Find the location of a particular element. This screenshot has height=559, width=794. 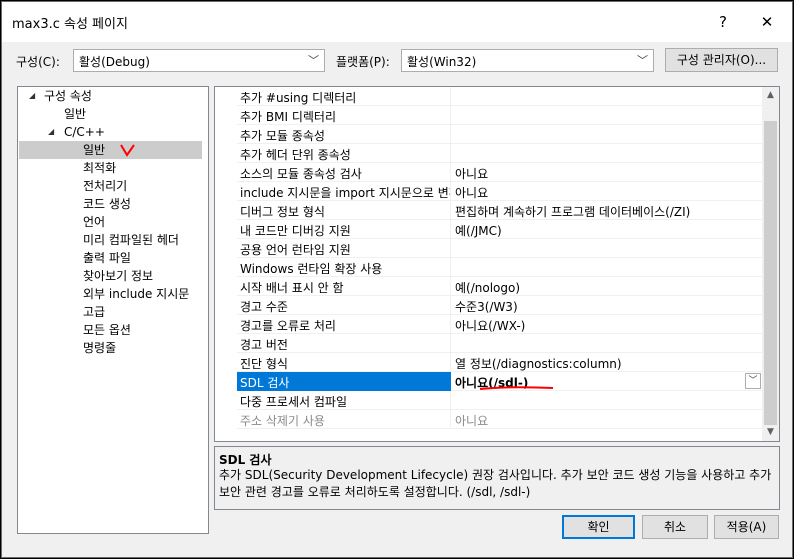

tree-item-optimization: 최적화 is located at coordinates (99, 168).